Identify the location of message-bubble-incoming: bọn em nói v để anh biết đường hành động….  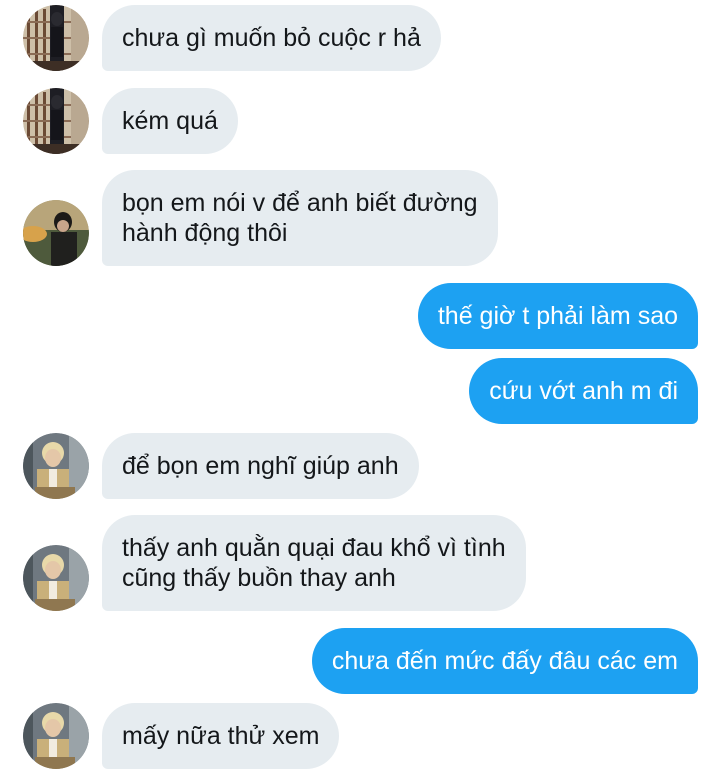
(300, 218).